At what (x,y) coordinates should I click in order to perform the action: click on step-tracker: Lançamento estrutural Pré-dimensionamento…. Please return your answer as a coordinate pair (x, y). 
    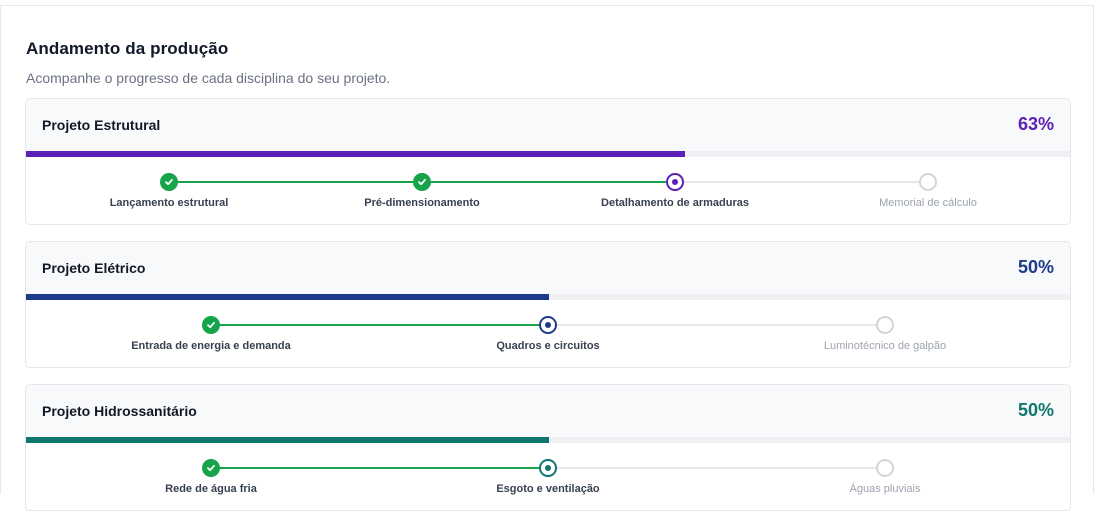
    Looking at the image, I should click on (548, 190).